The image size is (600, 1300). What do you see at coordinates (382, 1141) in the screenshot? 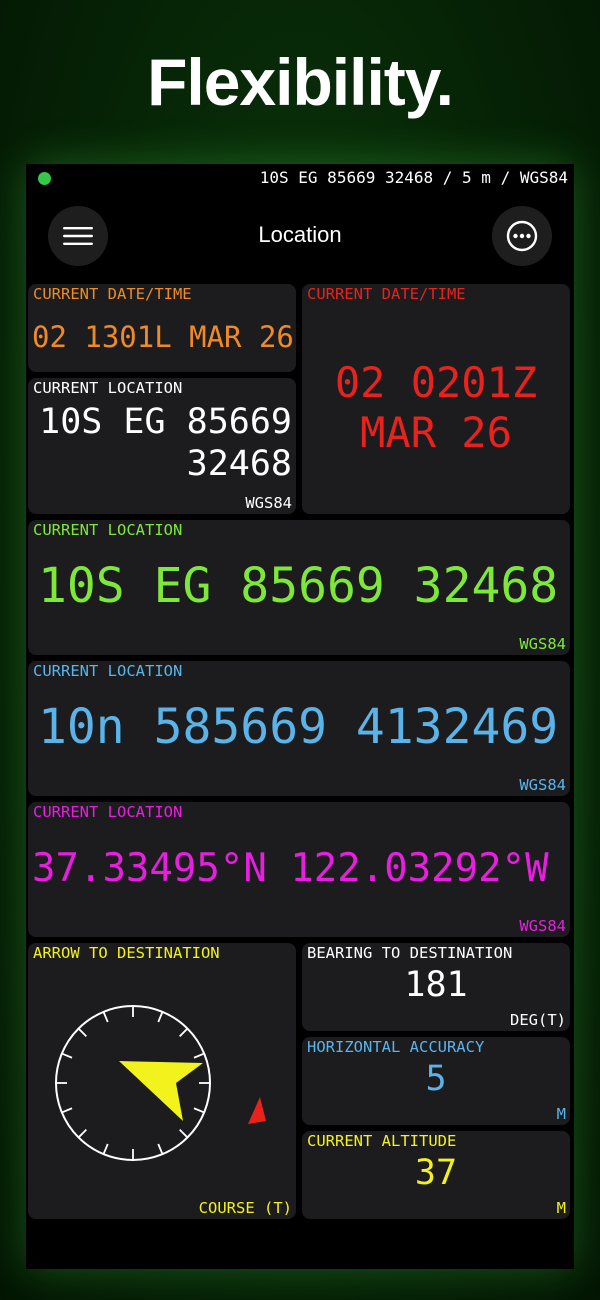
I see `tile-label: CURRENT ALTITUDE` at bounding box center [382, 1141].